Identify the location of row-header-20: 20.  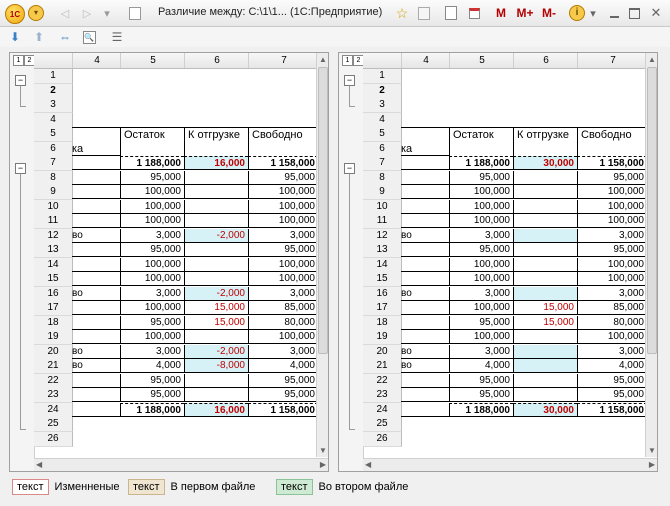
(53, 352).